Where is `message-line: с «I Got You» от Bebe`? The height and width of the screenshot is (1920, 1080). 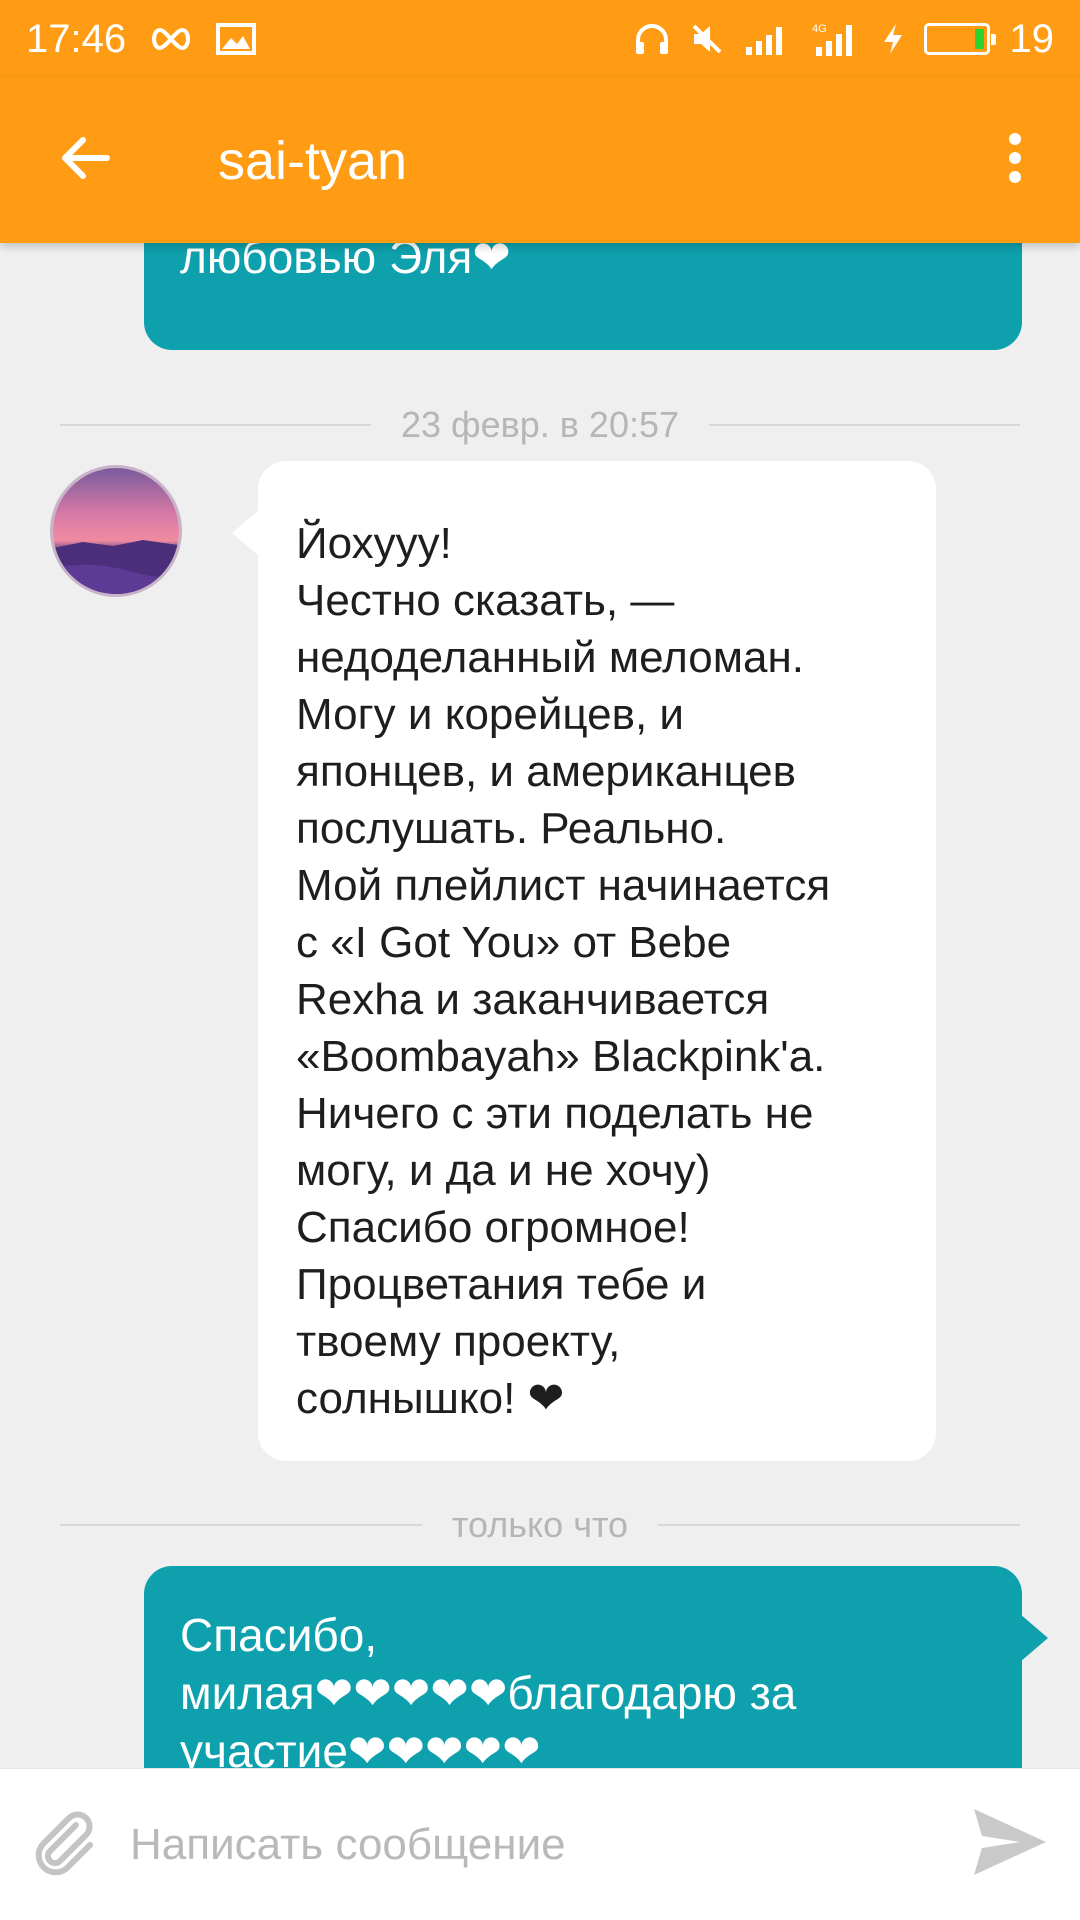 message-line: с «I Got You» от Bebe is located at coordinates (514, 942).